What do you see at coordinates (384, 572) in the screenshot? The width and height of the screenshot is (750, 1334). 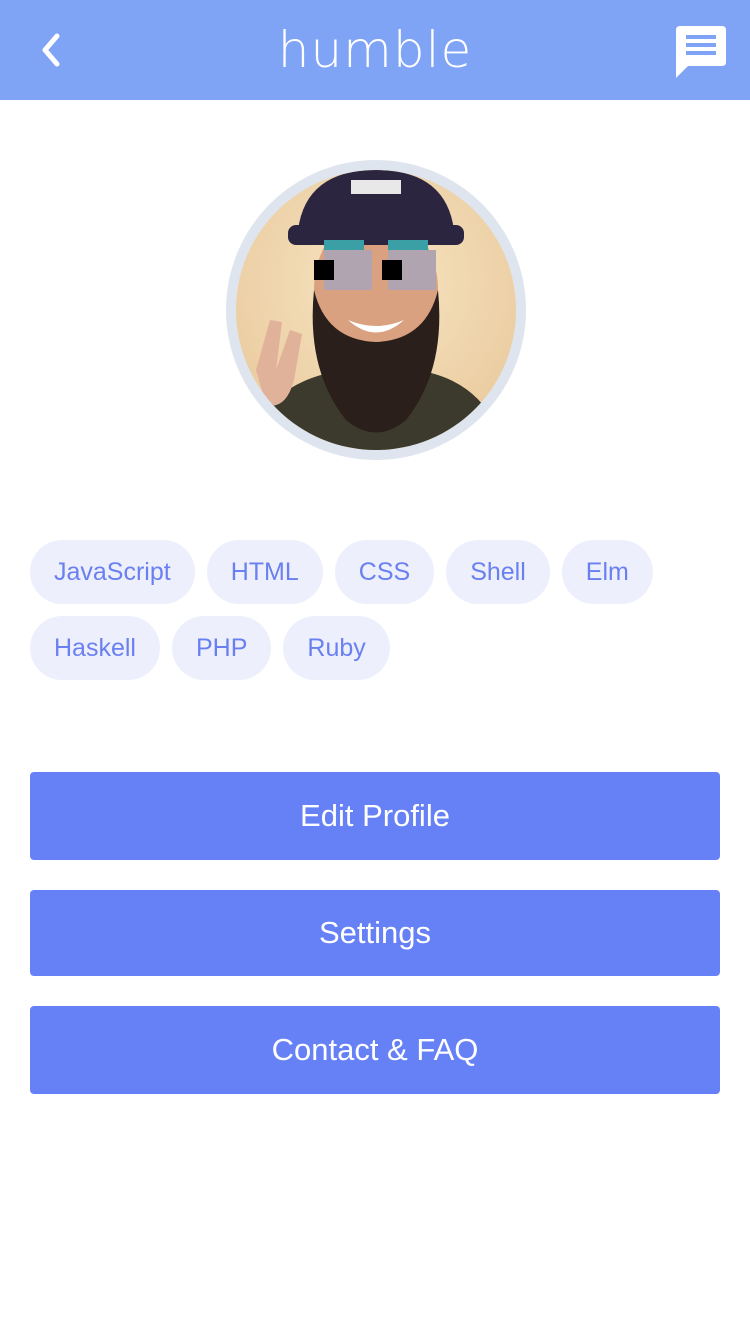 I see `tag-css: CSS` at bounding box center [384, 572].